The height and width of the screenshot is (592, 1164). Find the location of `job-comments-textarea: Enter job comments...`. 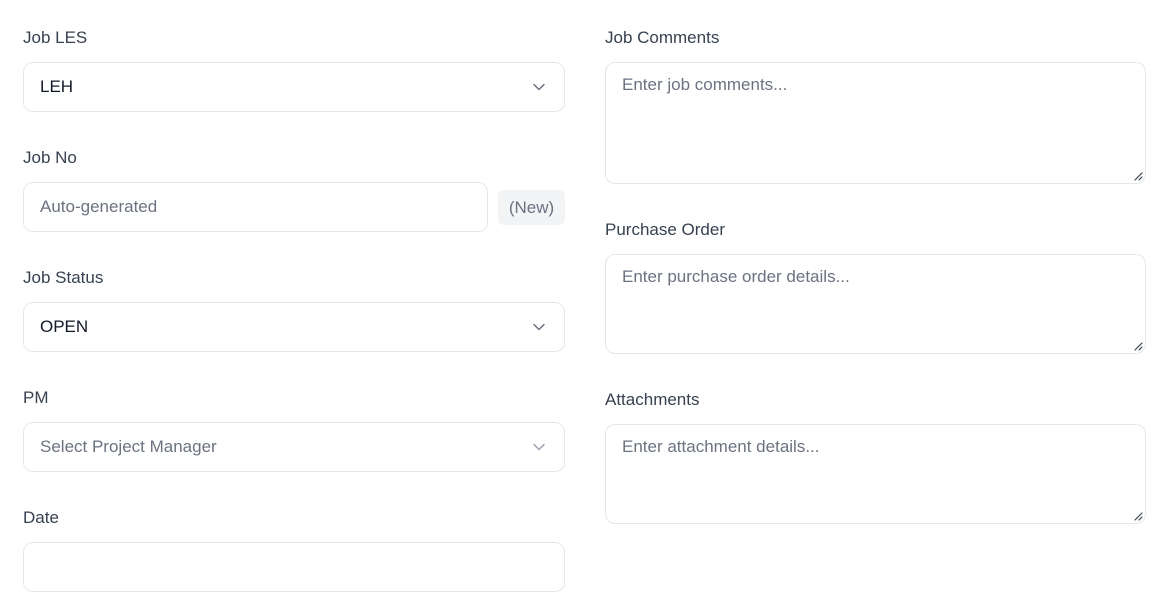

job-comments-textarea: Enter job comments... is located at coordinates (875, 123).